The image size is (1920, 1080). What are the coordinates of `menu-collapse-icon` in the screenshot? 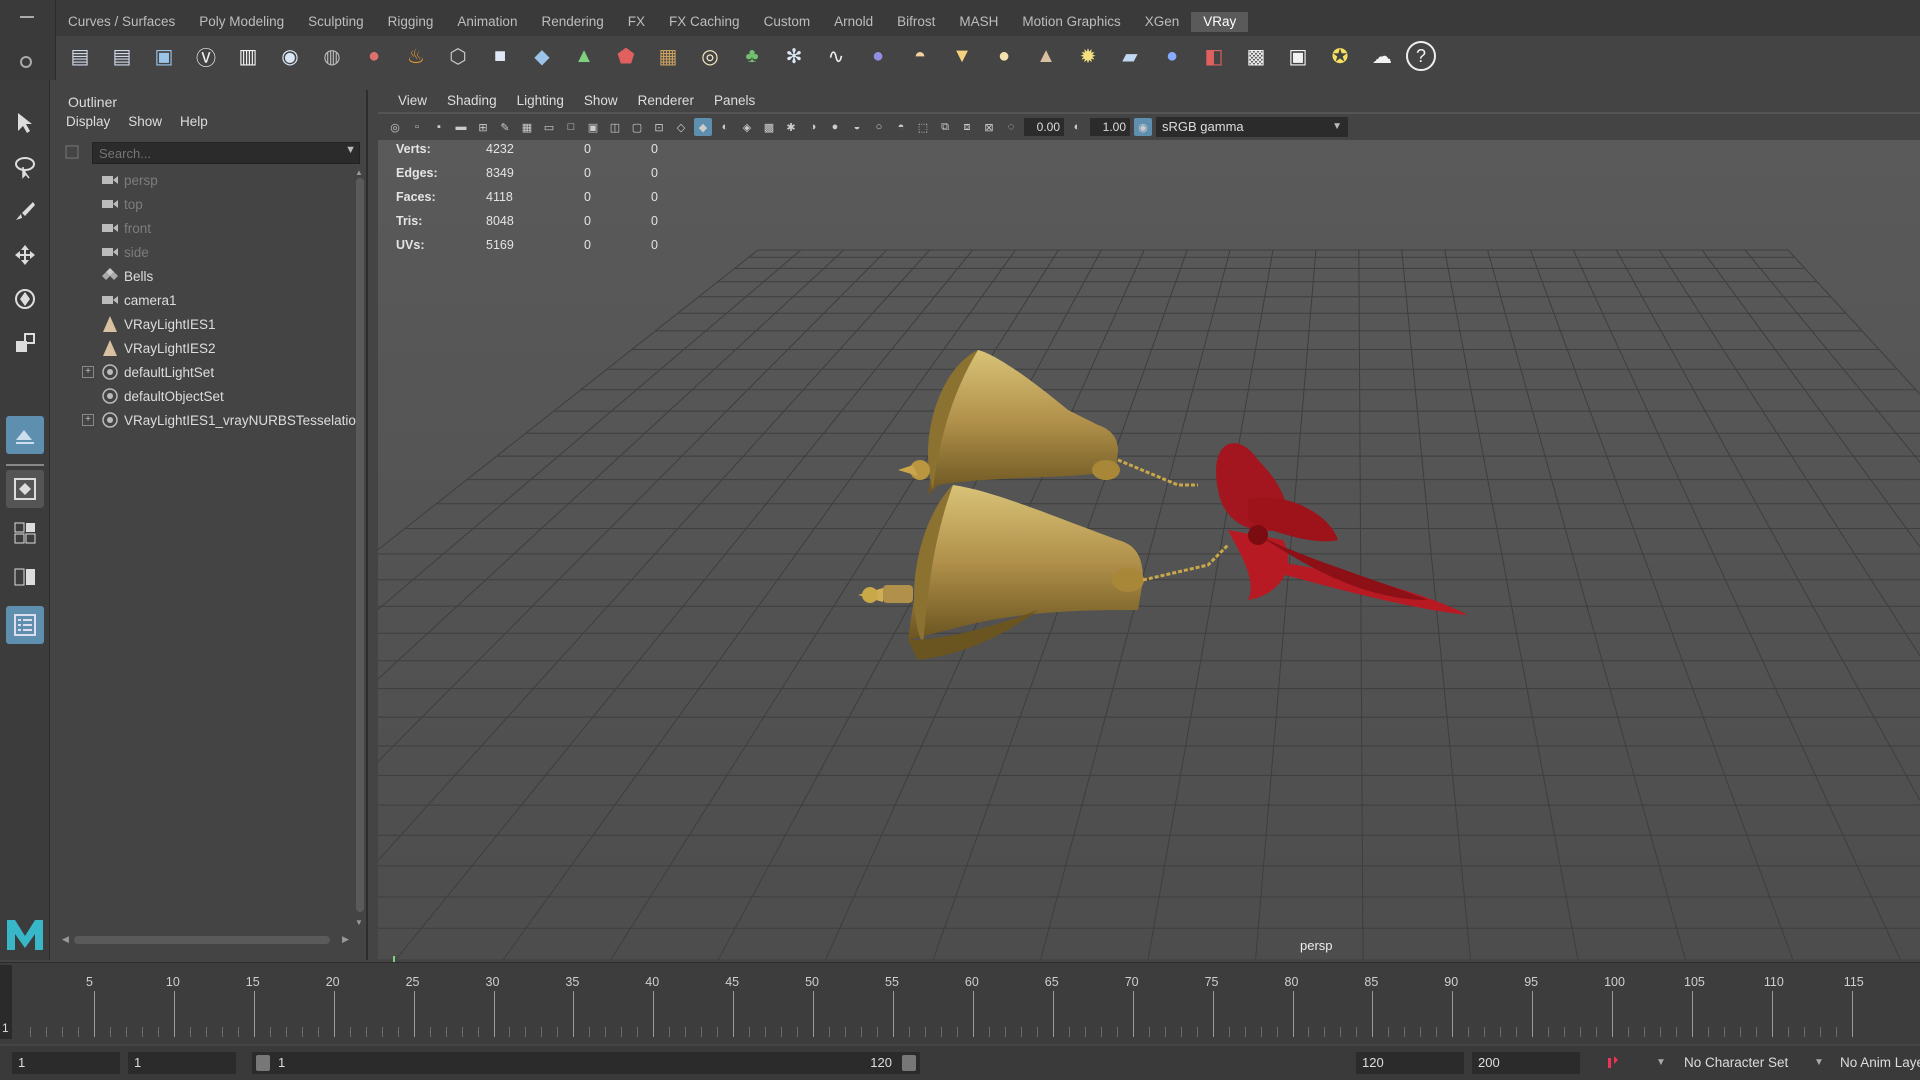 It's located at (27, 17).